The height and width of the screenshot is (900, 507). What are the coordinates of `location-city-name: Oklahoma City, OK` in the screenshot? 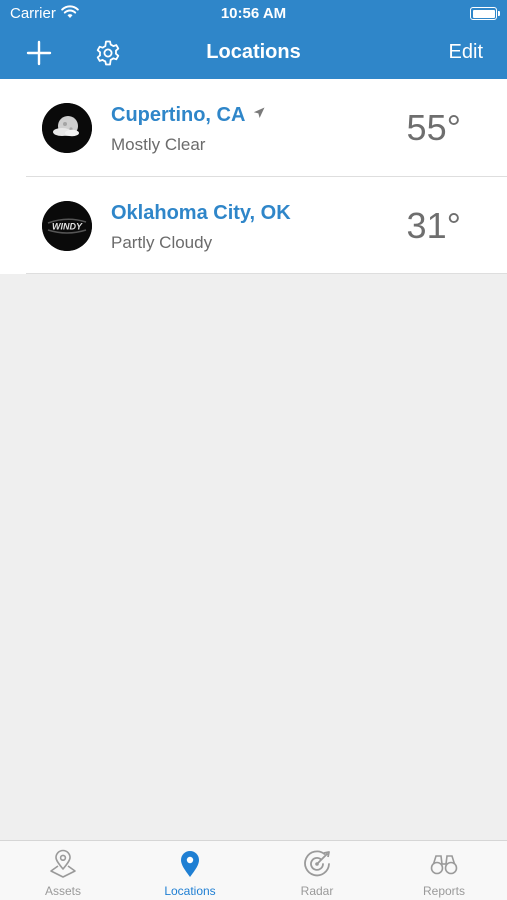 It's located at (201, 213).